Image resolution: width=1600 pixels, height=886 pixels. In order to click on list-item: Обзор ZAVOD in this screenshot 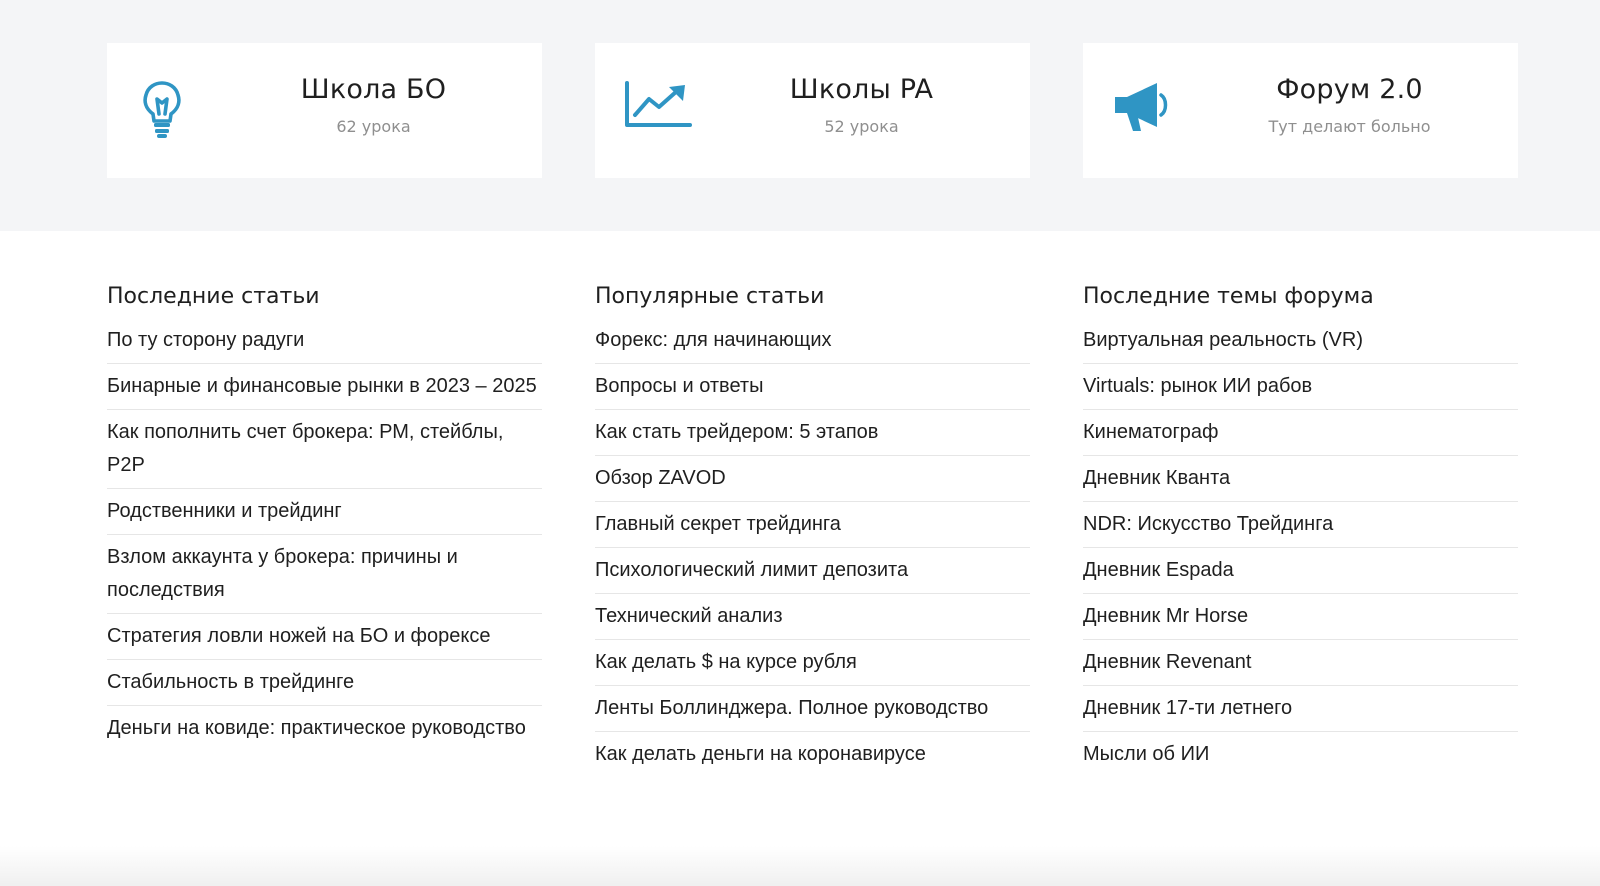, I will do `click(812, 479)`.